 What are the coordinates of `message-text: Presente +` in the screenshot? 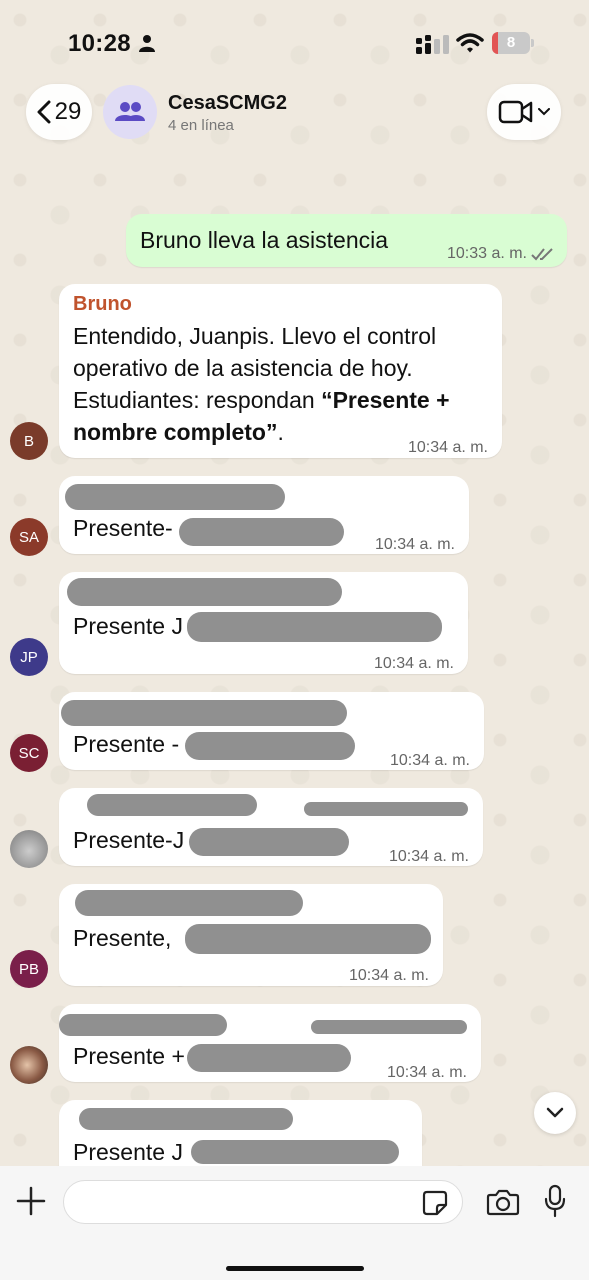 It's located at (129, 1056).